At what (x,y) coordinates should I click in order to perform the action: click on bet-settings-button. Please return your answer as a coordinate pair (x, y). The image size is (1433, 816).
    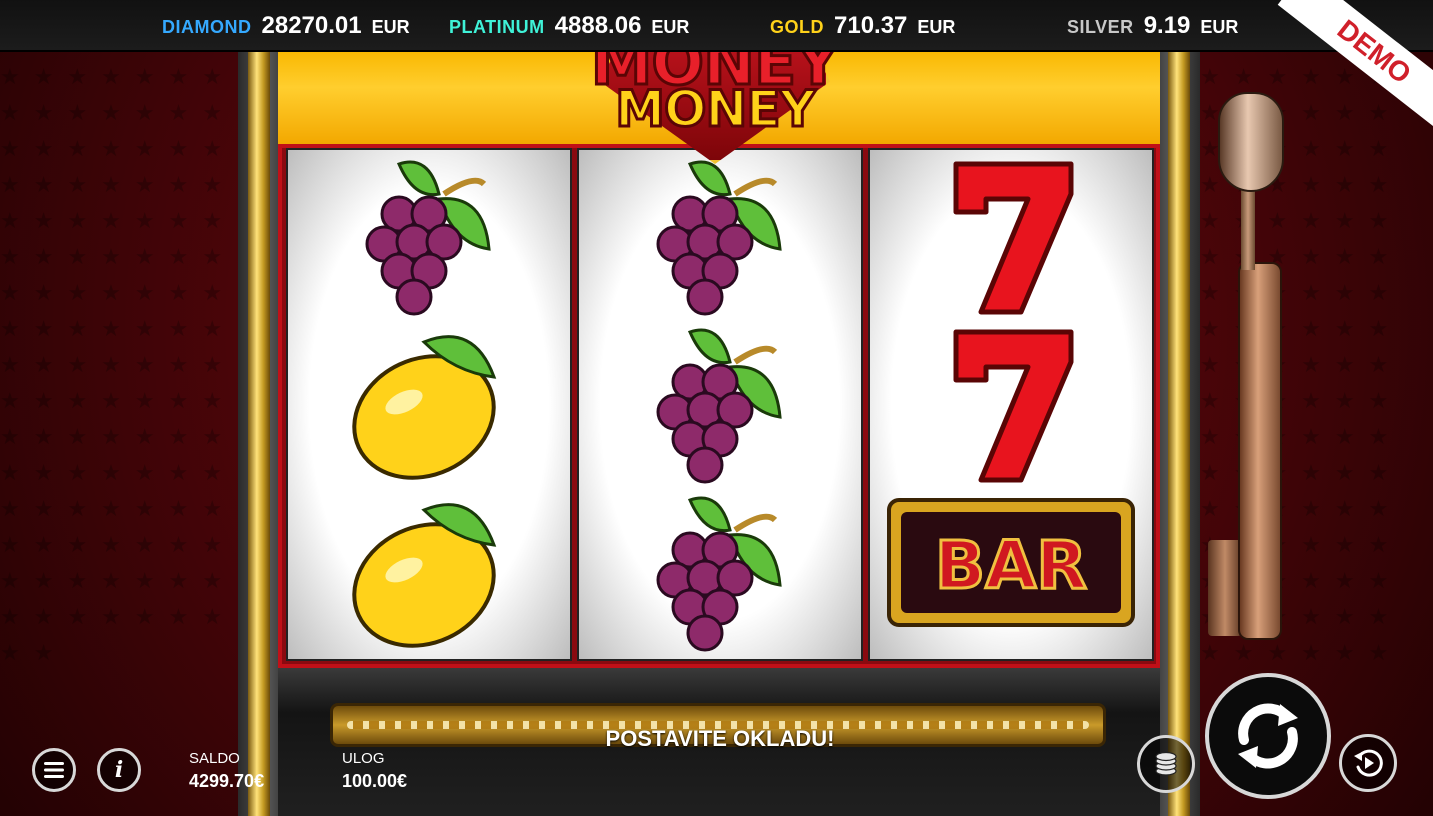
    Looking at the image, I should click on (1166, 764).